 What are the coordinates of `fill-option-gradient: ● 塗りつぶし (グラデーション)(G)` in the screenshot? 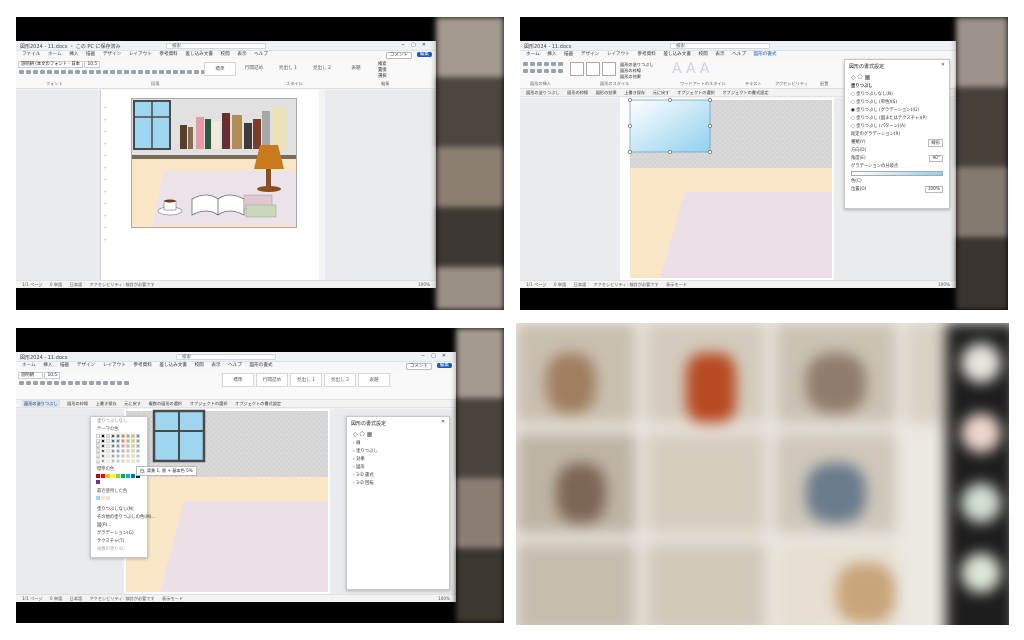 It's located at (897, 110).